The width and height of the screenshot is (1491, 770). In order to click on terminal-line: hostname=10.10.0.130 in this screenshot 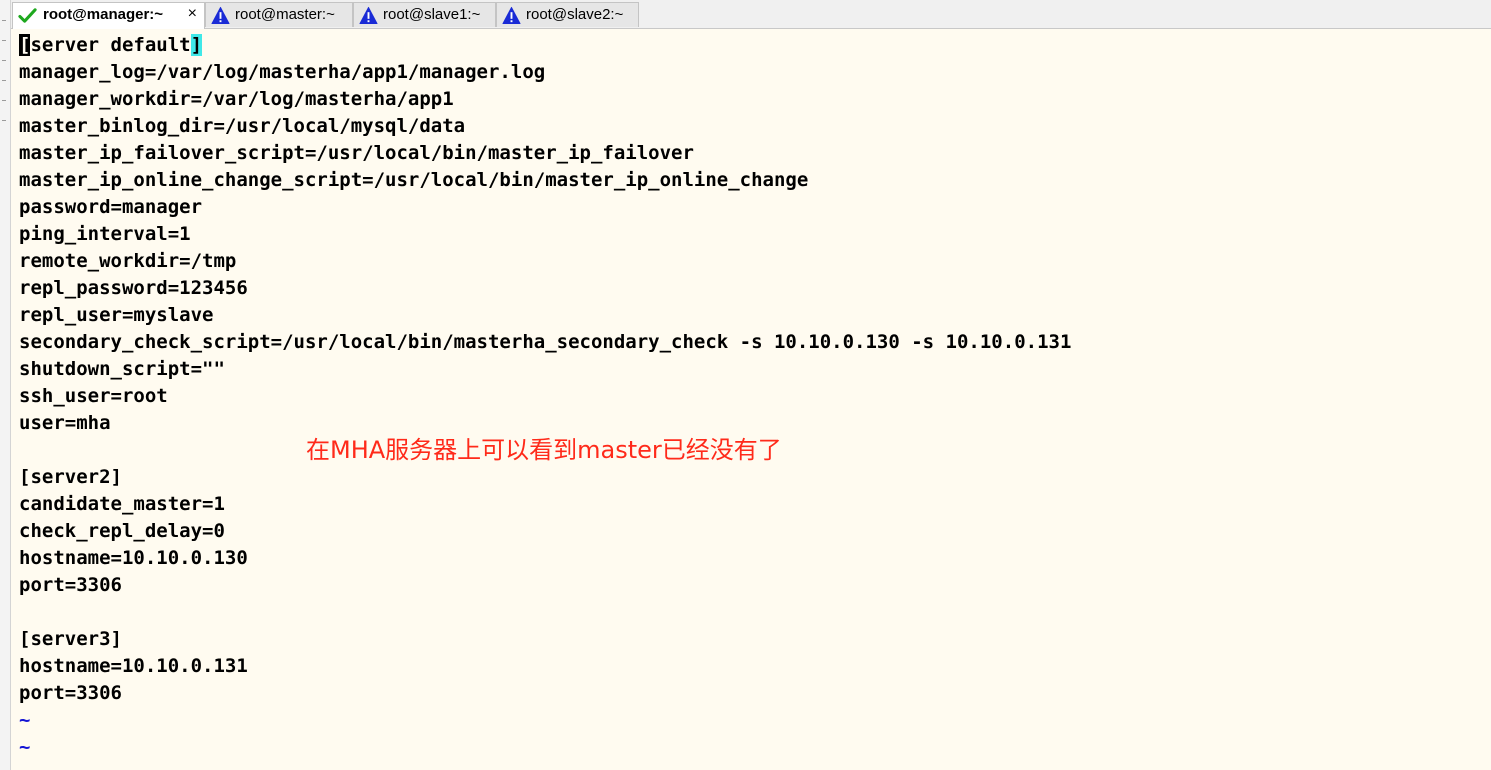, I will do `click(133, 558)`.